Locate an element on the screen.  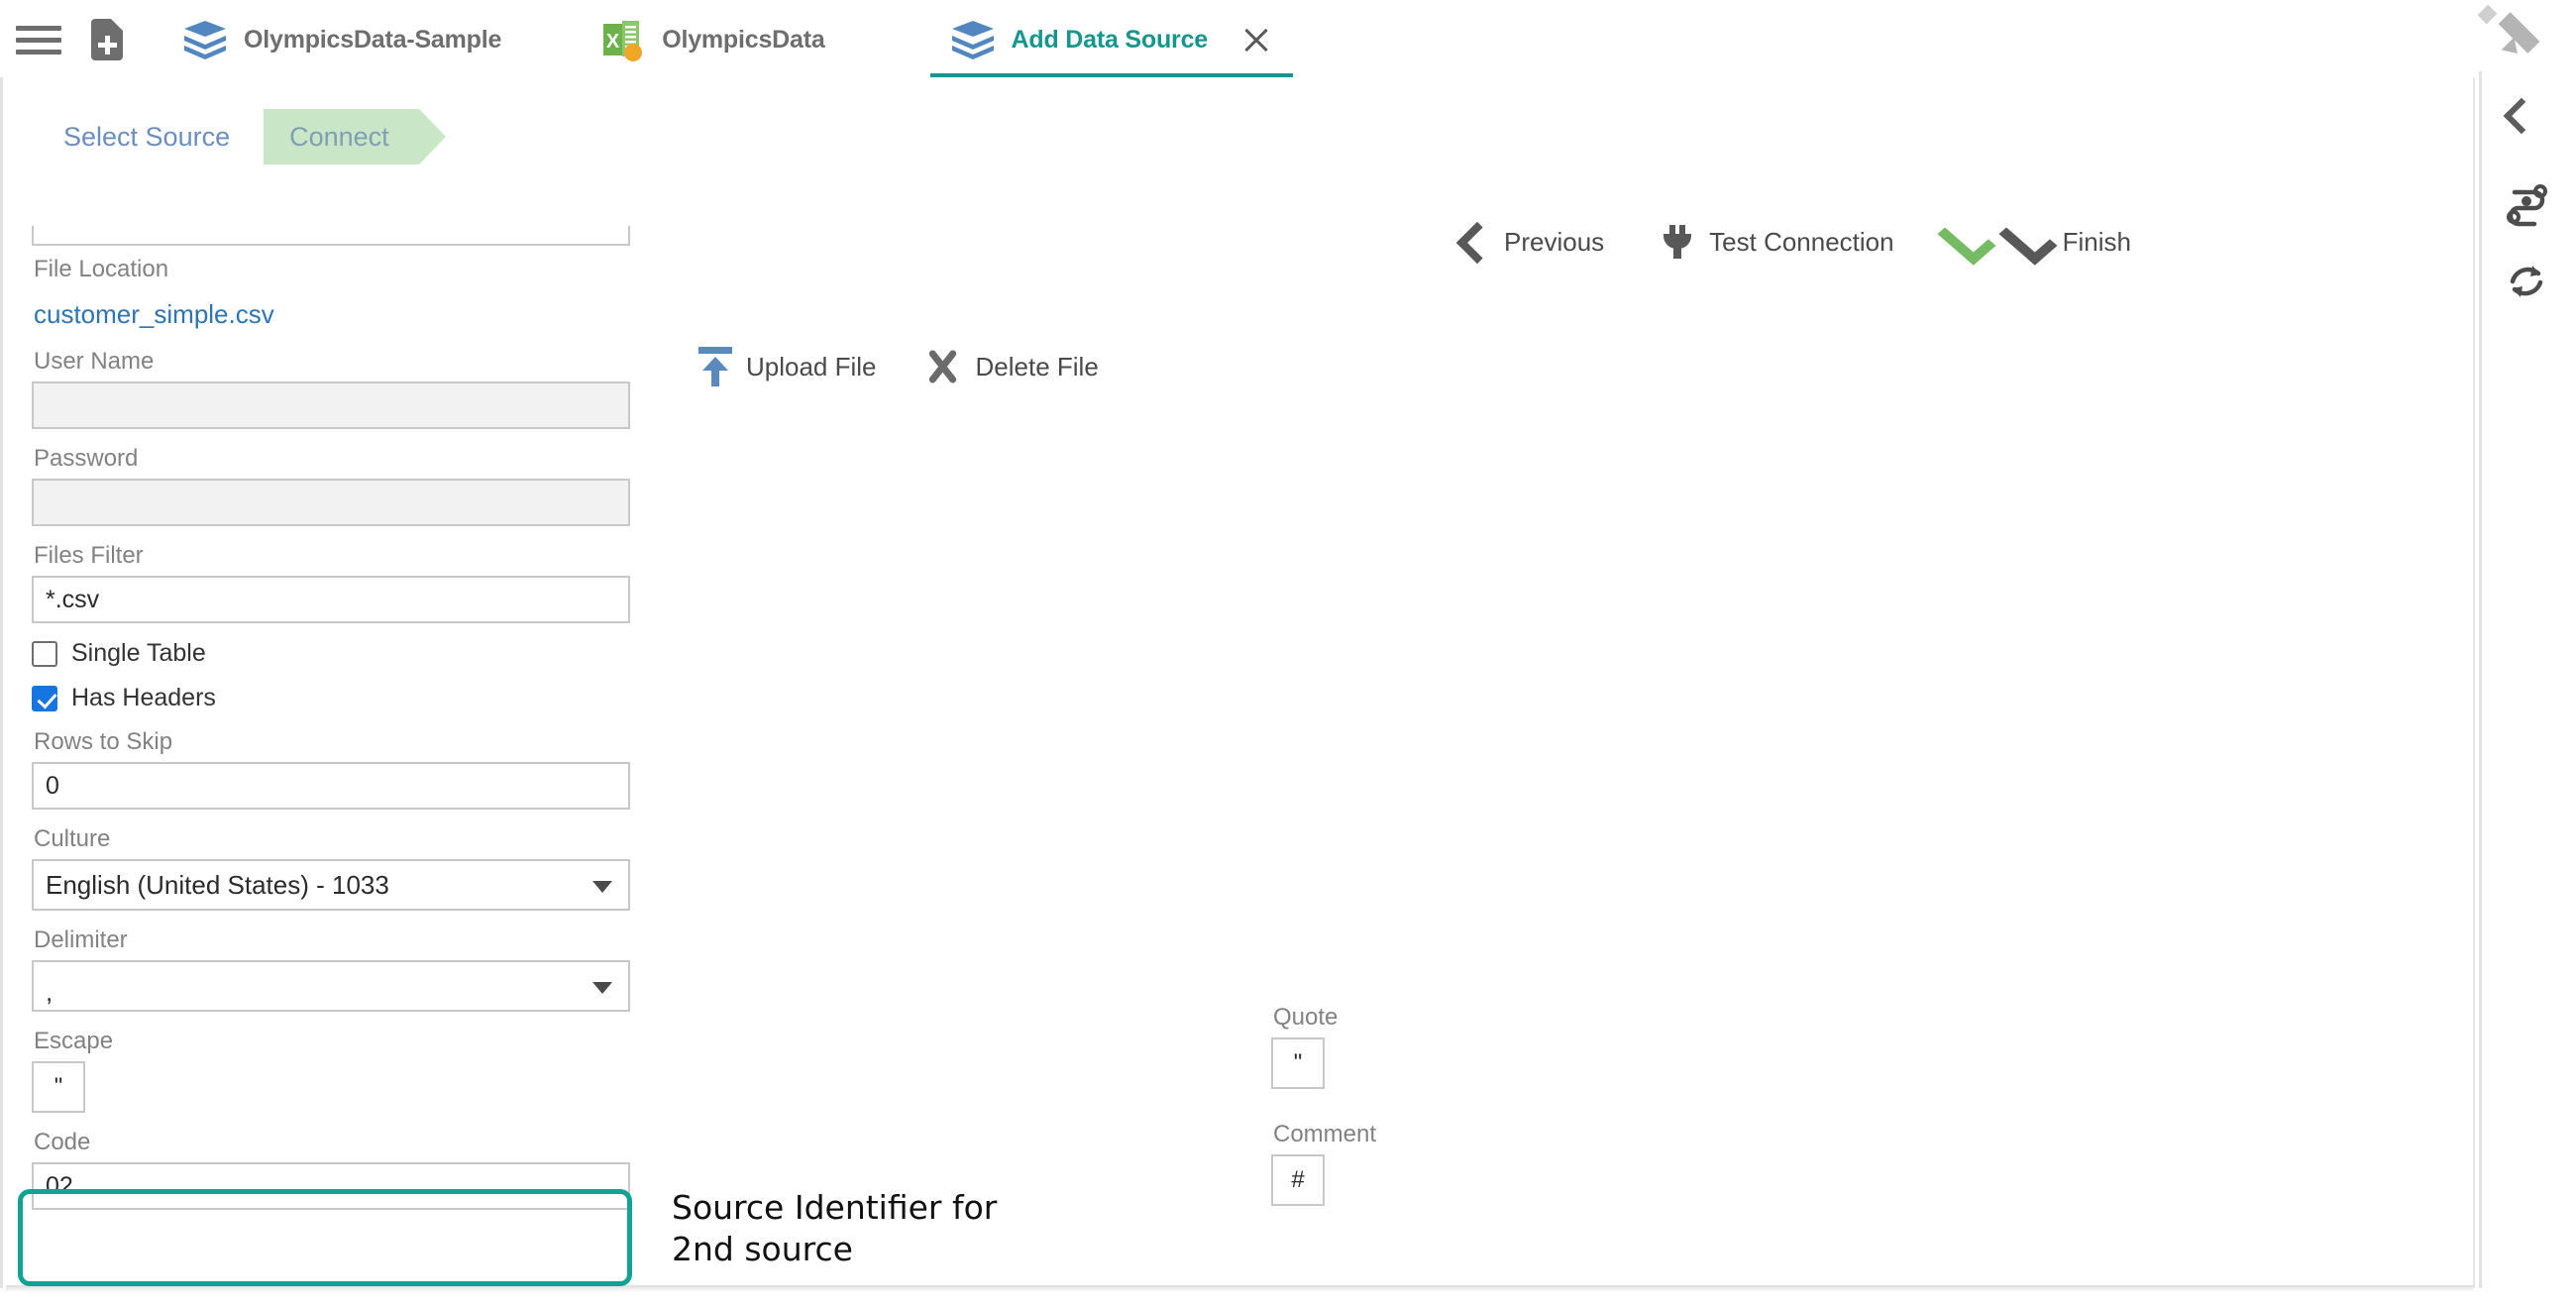
user-name-input is located at coordinates (331, 405).